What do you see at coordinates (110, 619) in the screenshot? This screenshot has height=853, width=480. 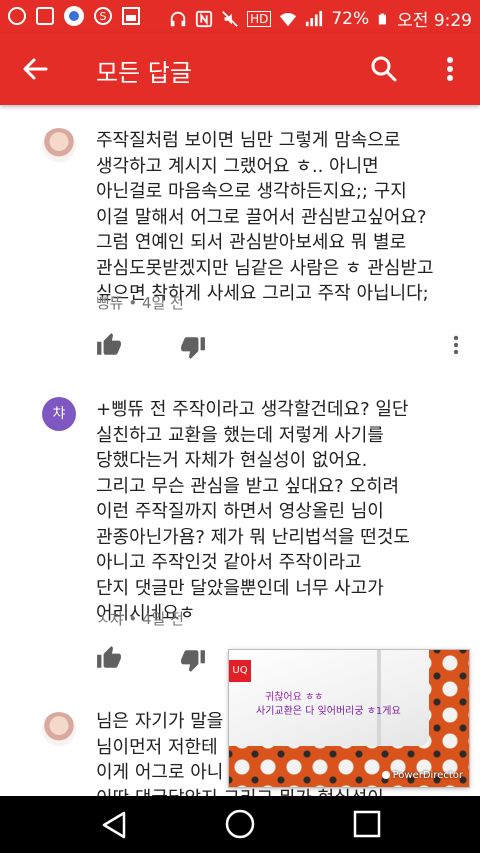 I see `comment-author: ㅅ챠` at bounding box center [110, 619].